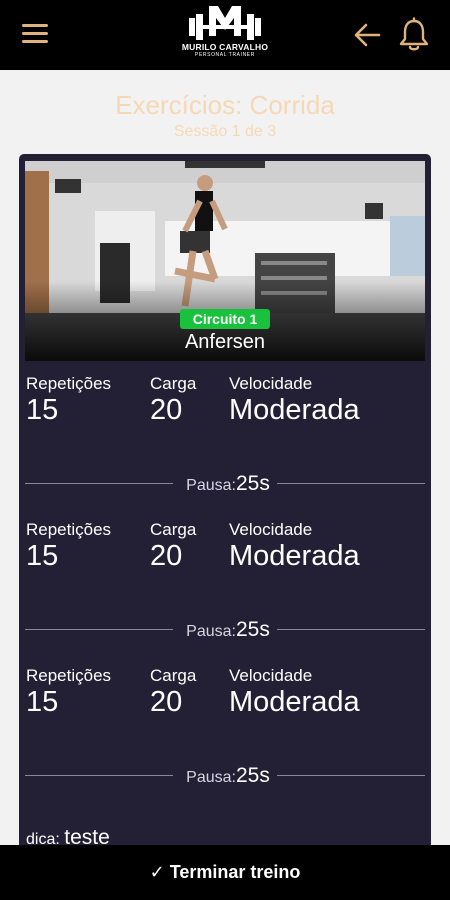  I want to click on brand-logo: MURILO CARVALHO PERSONAL TRAINER, so click(225, 35).